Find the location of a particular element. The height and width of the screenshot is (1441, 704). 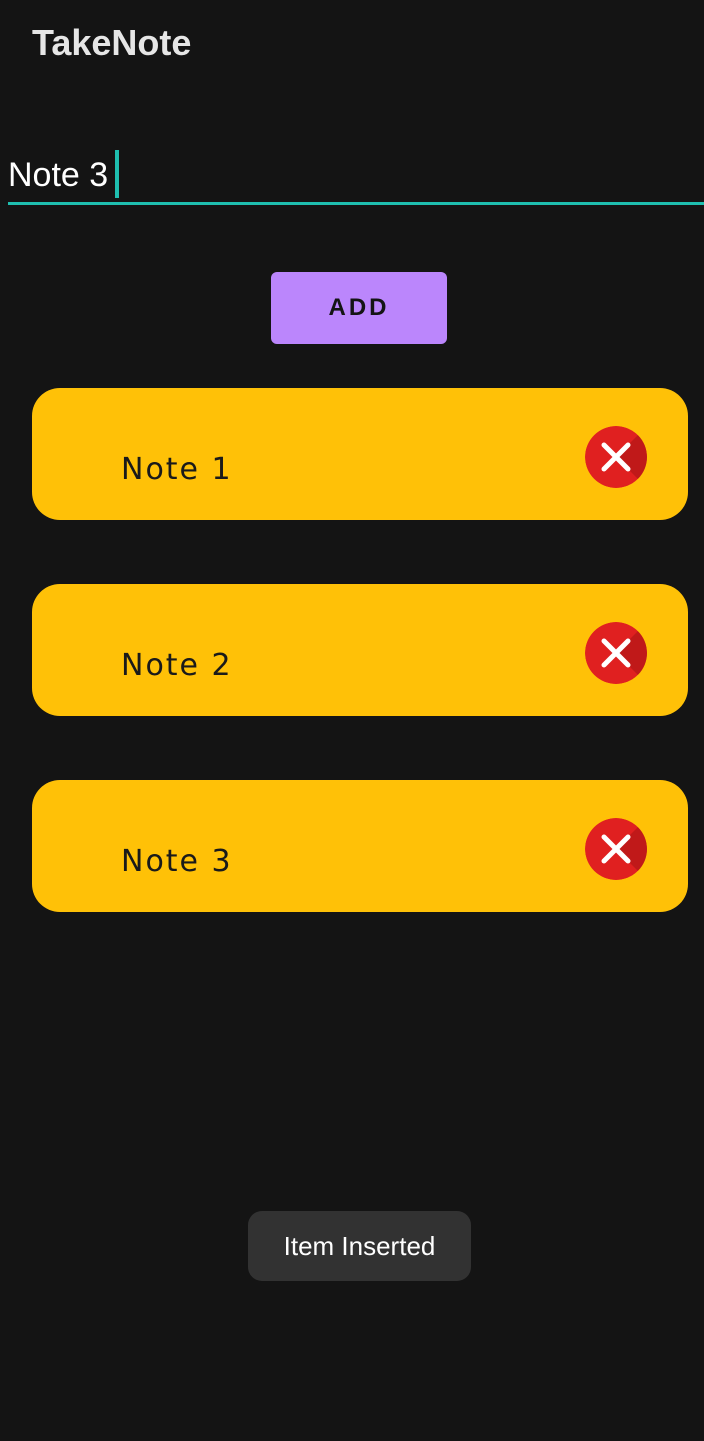

add-button: ADD is located at coordinates (359, 308).